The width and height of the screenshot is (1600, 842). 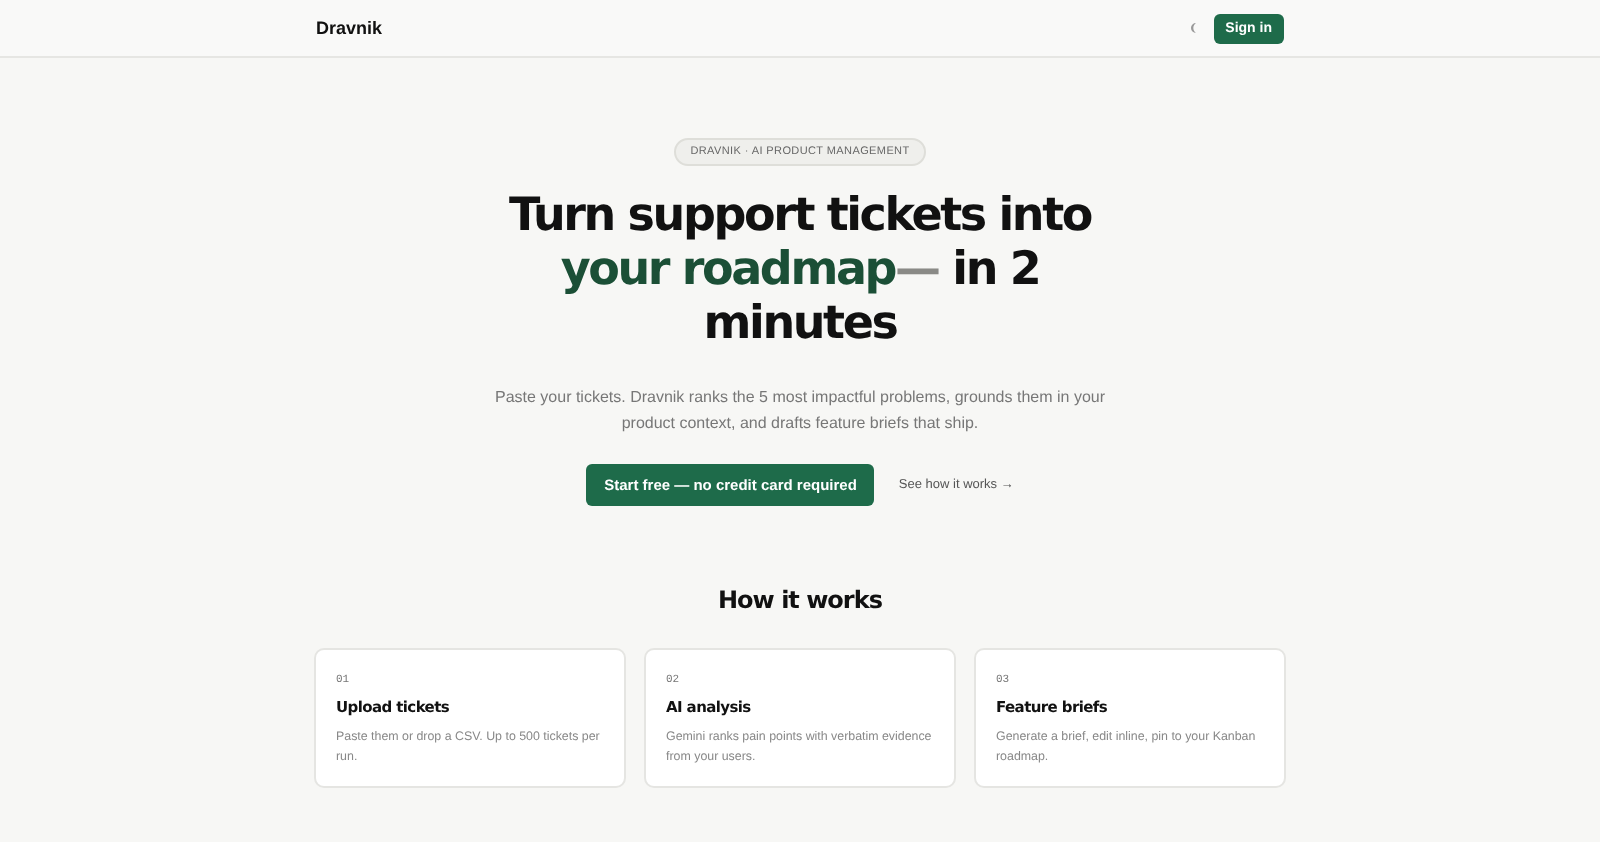 What do you see at coordinates (800, 271) in the screenshot?
I see `hero-headline: Turn support tickets into your roadmap— in 2 minutes` at bounding box center [800, 271].